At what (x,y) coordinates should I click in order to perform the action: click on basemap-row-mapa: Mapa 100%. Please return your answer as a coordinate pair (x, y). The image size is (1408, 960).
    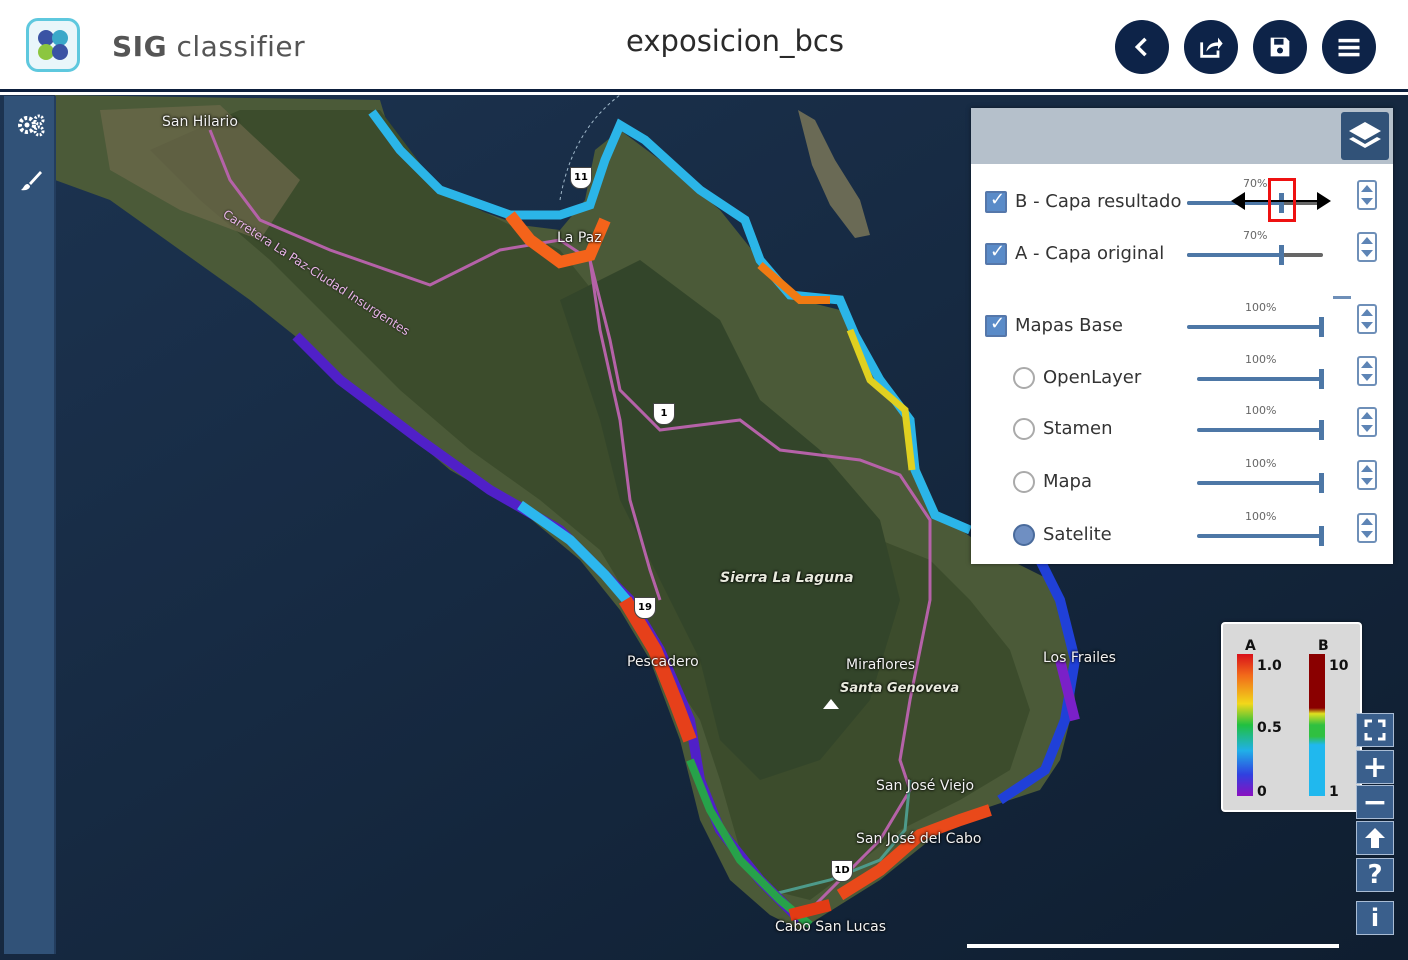
    Looking at the image, I should click on (1182, 480).